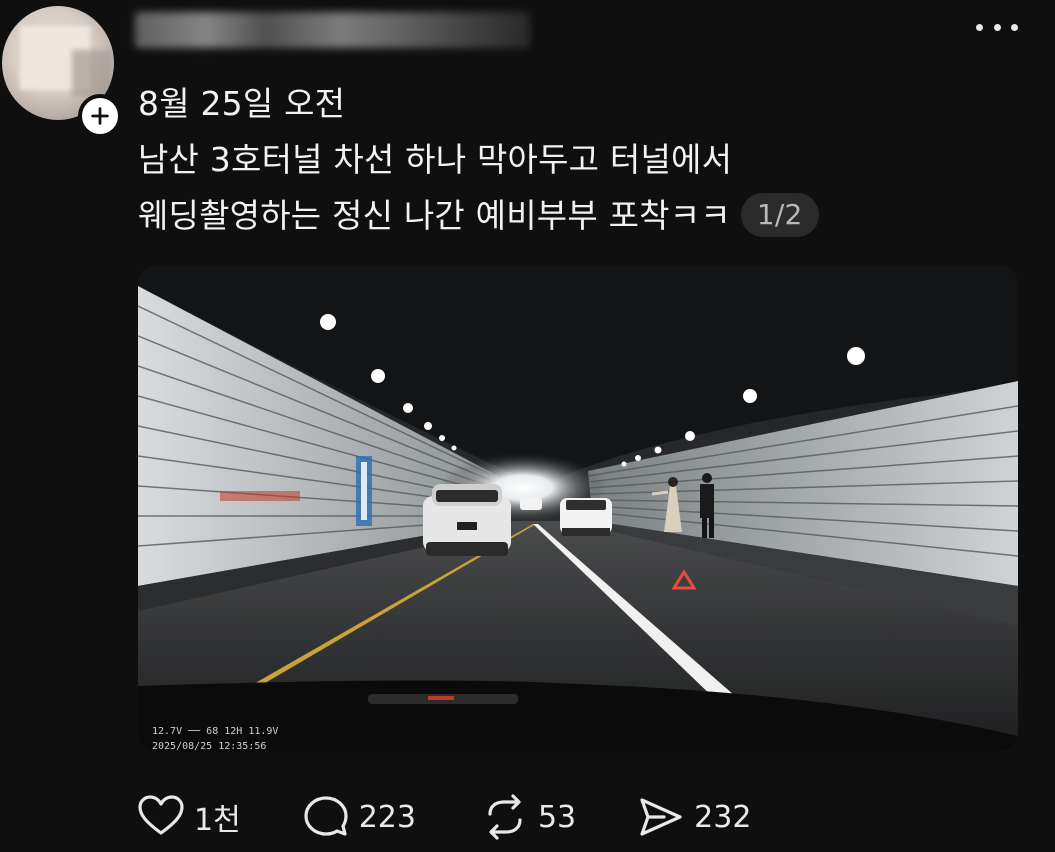  What do you see at coordinates (215, 731) in the screenshot?
I see `dashcam-overlay-line1: 12.7V ── 68 12H 11.9V` at bounding box center [215, 731].